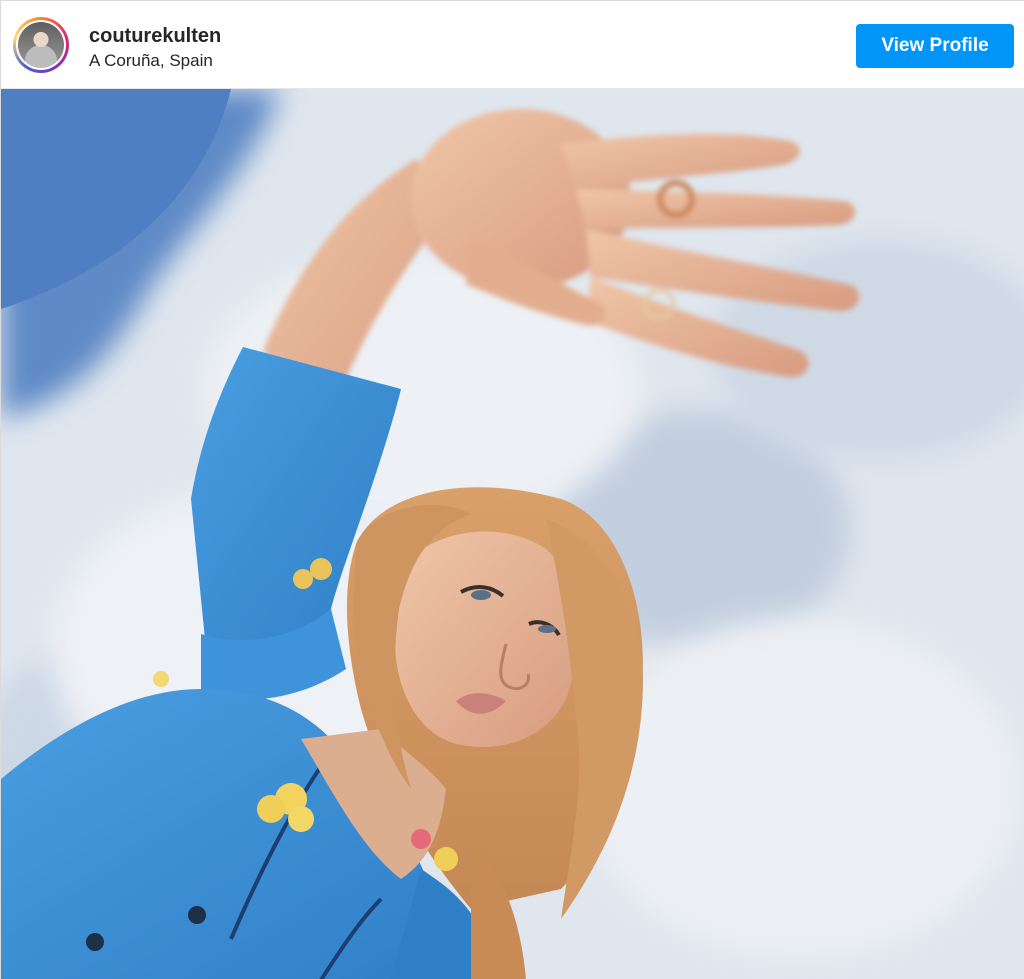 The image size is (1024, 979). Describe the element at coordinates (155, 36) in the screenshot. I see `username: couturekulten` at that location.